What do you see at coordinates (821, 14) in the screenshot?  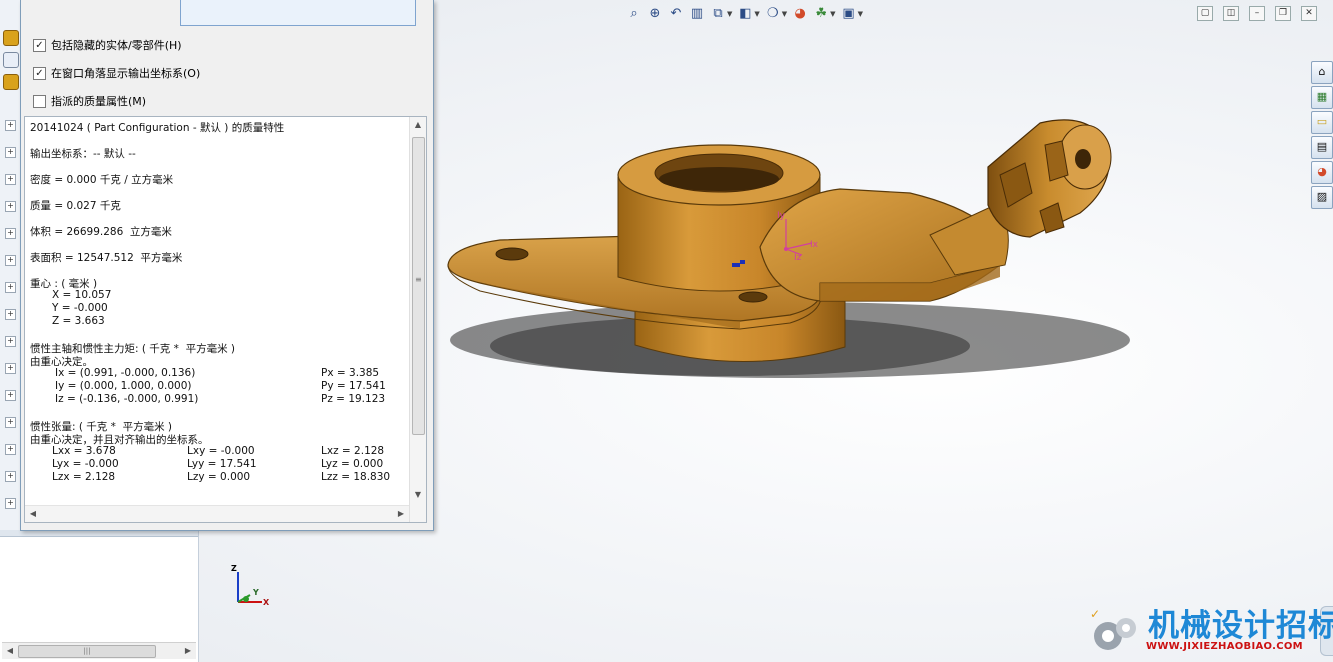 I see `apply-scene-icon: ☘` at bounding box center [821, 14].